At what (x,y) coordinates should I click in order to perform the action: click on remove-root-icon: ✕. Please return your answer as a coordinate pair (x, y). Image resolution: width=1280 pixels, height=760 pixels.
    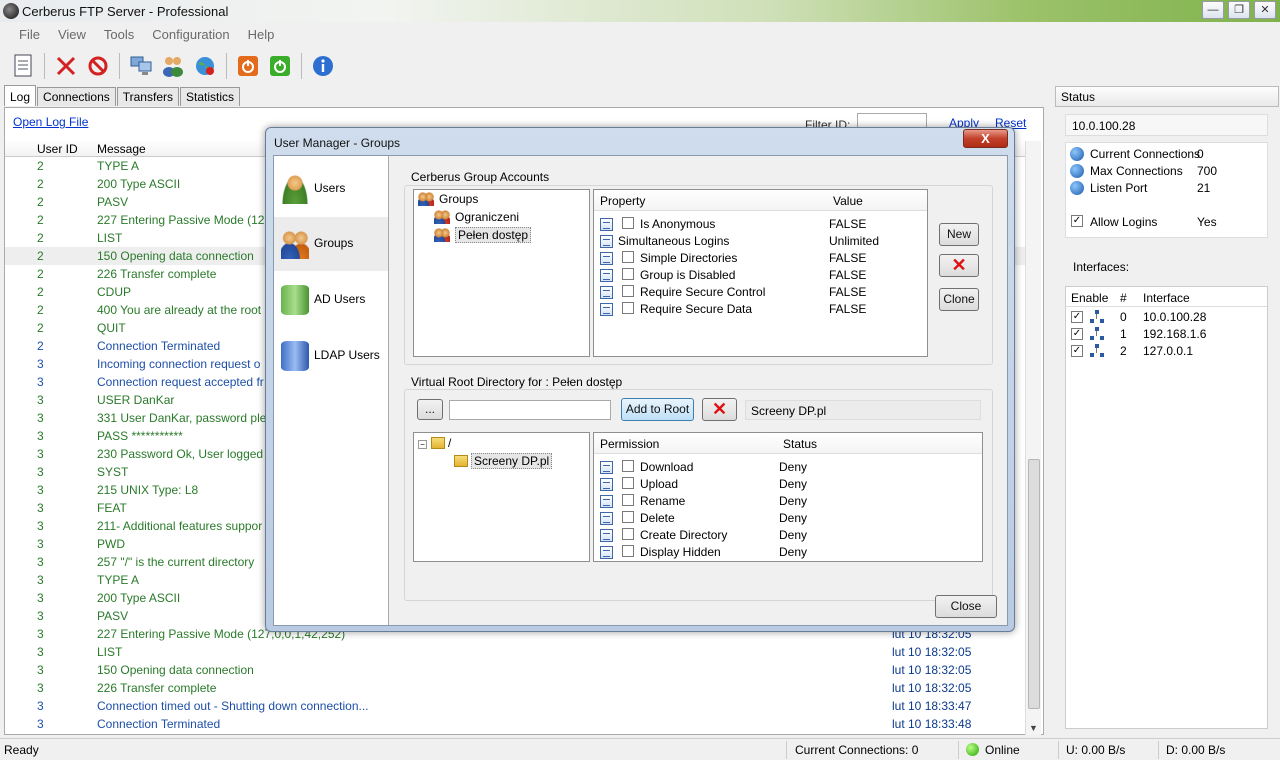
    Looking at the image, I should click on (719, 409).